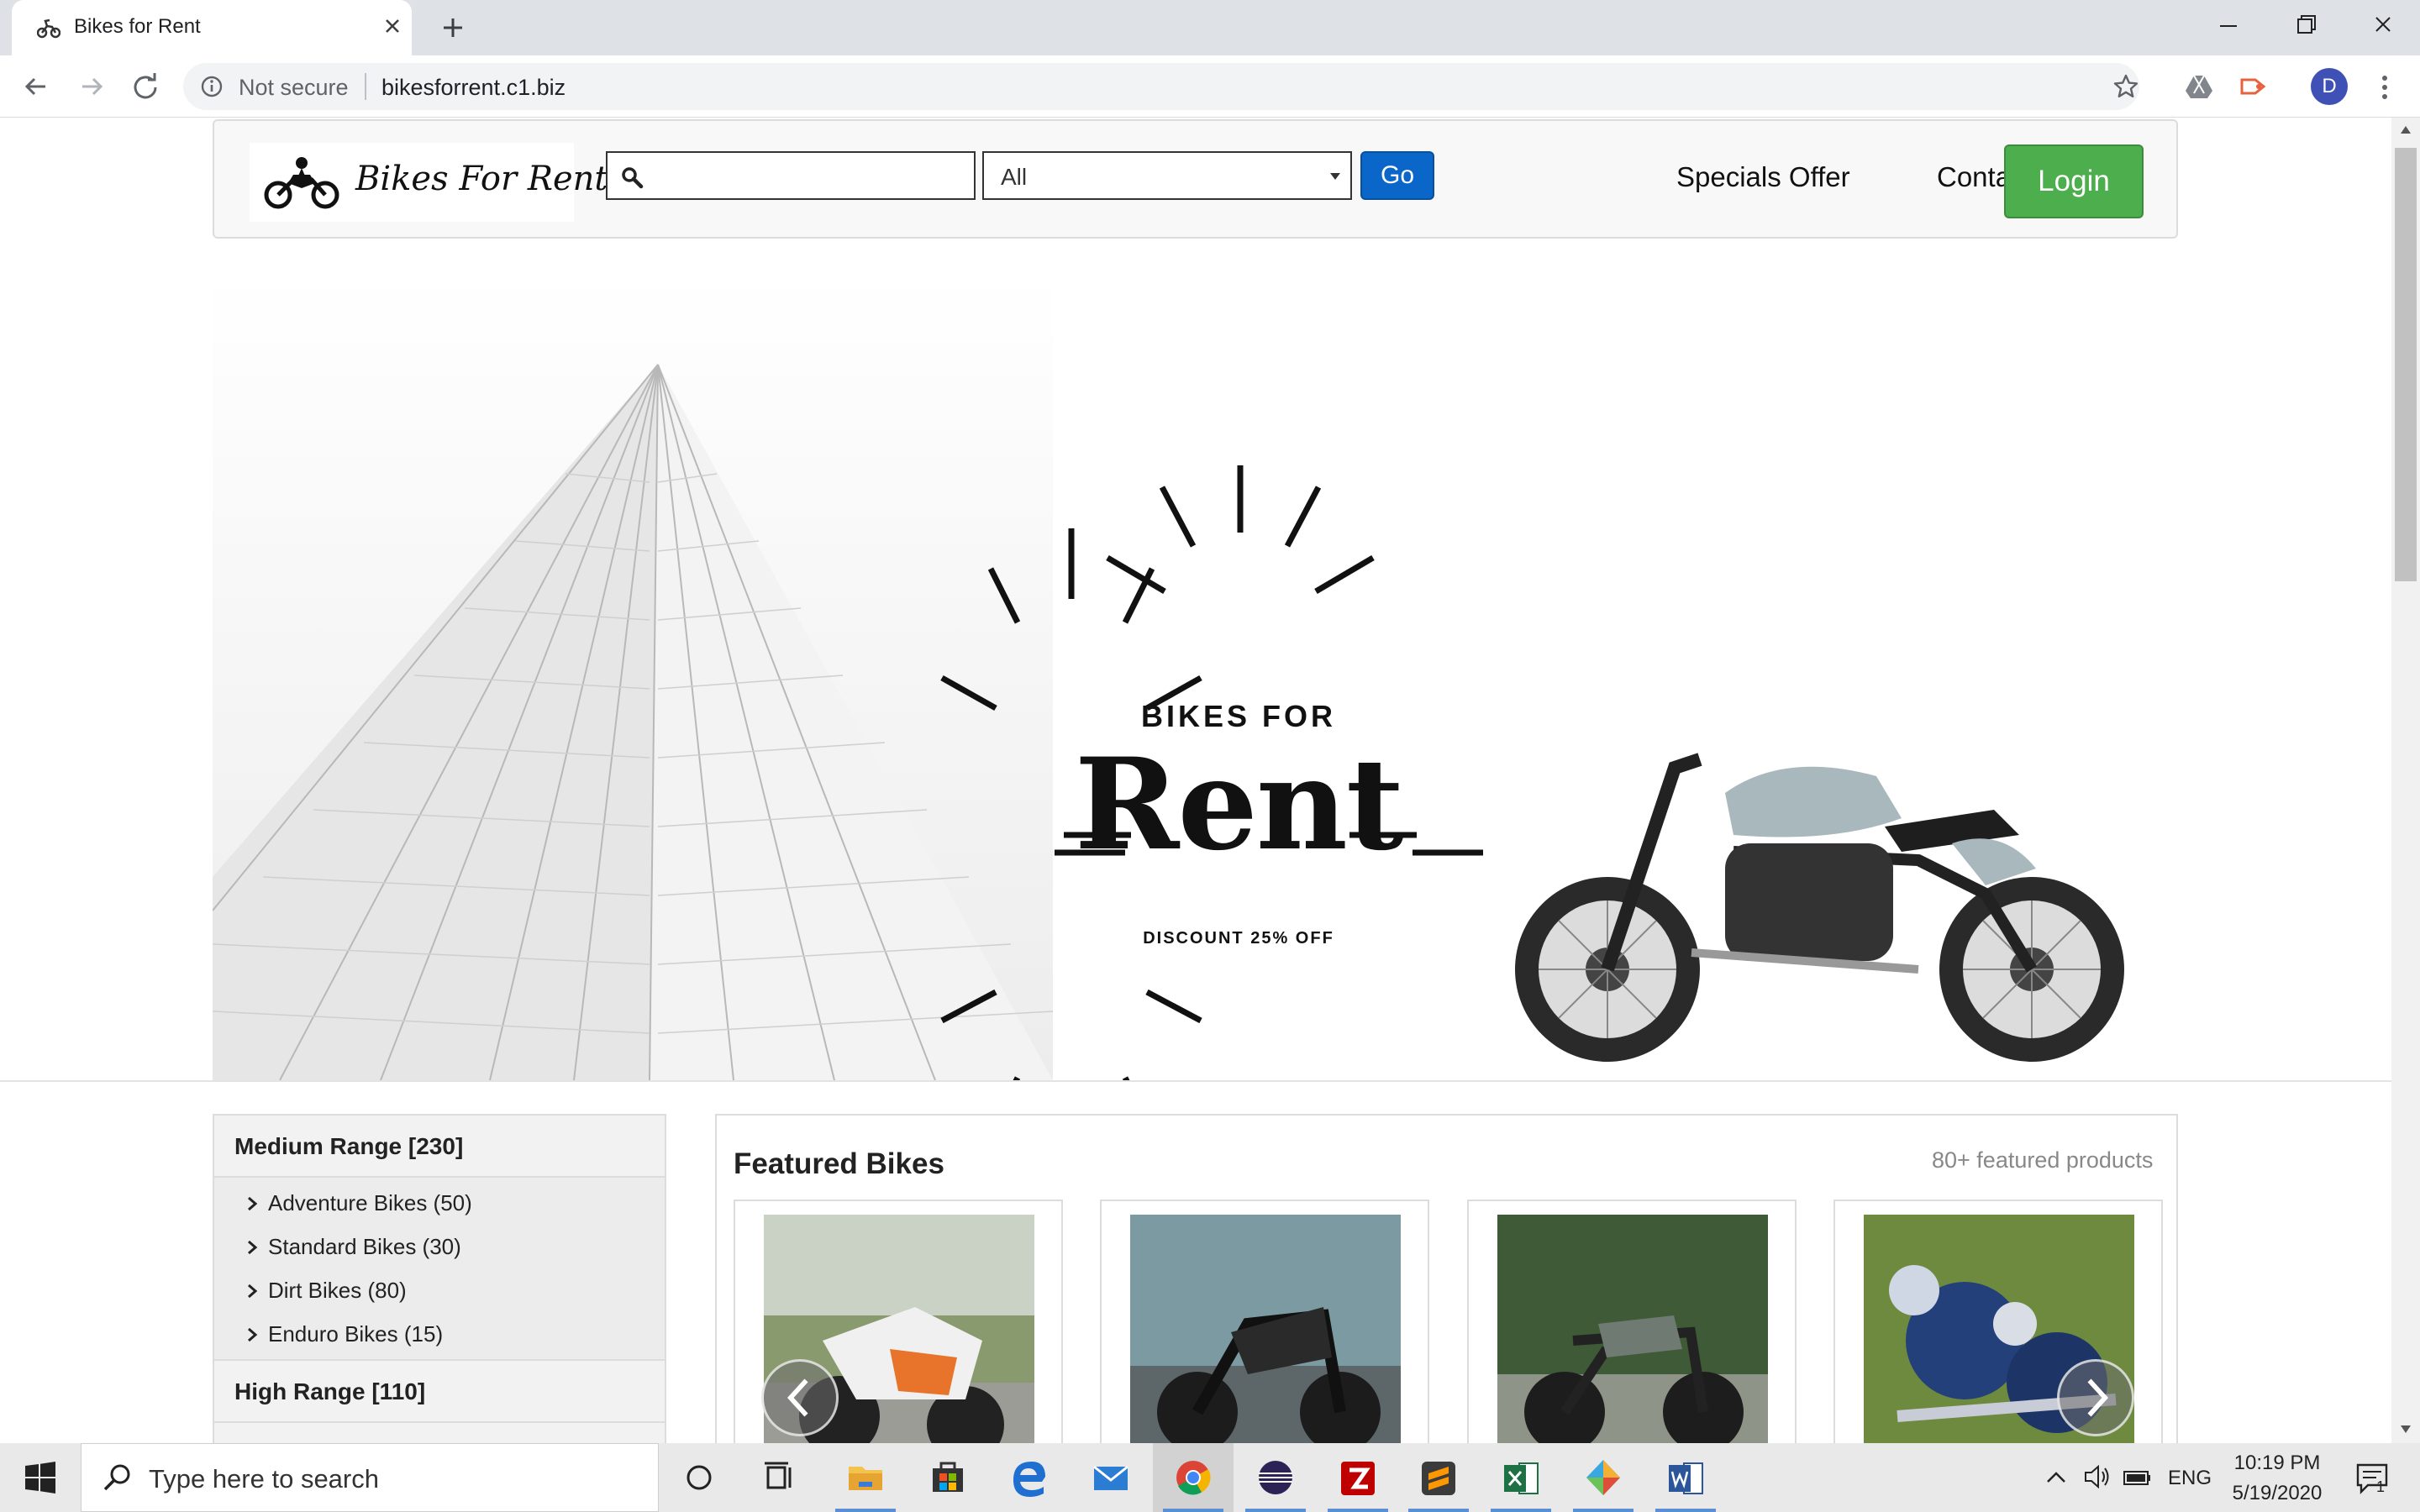 This screenshot has width=2420, height=1512. I want to click on battery-icon, so click(2137, 1477).